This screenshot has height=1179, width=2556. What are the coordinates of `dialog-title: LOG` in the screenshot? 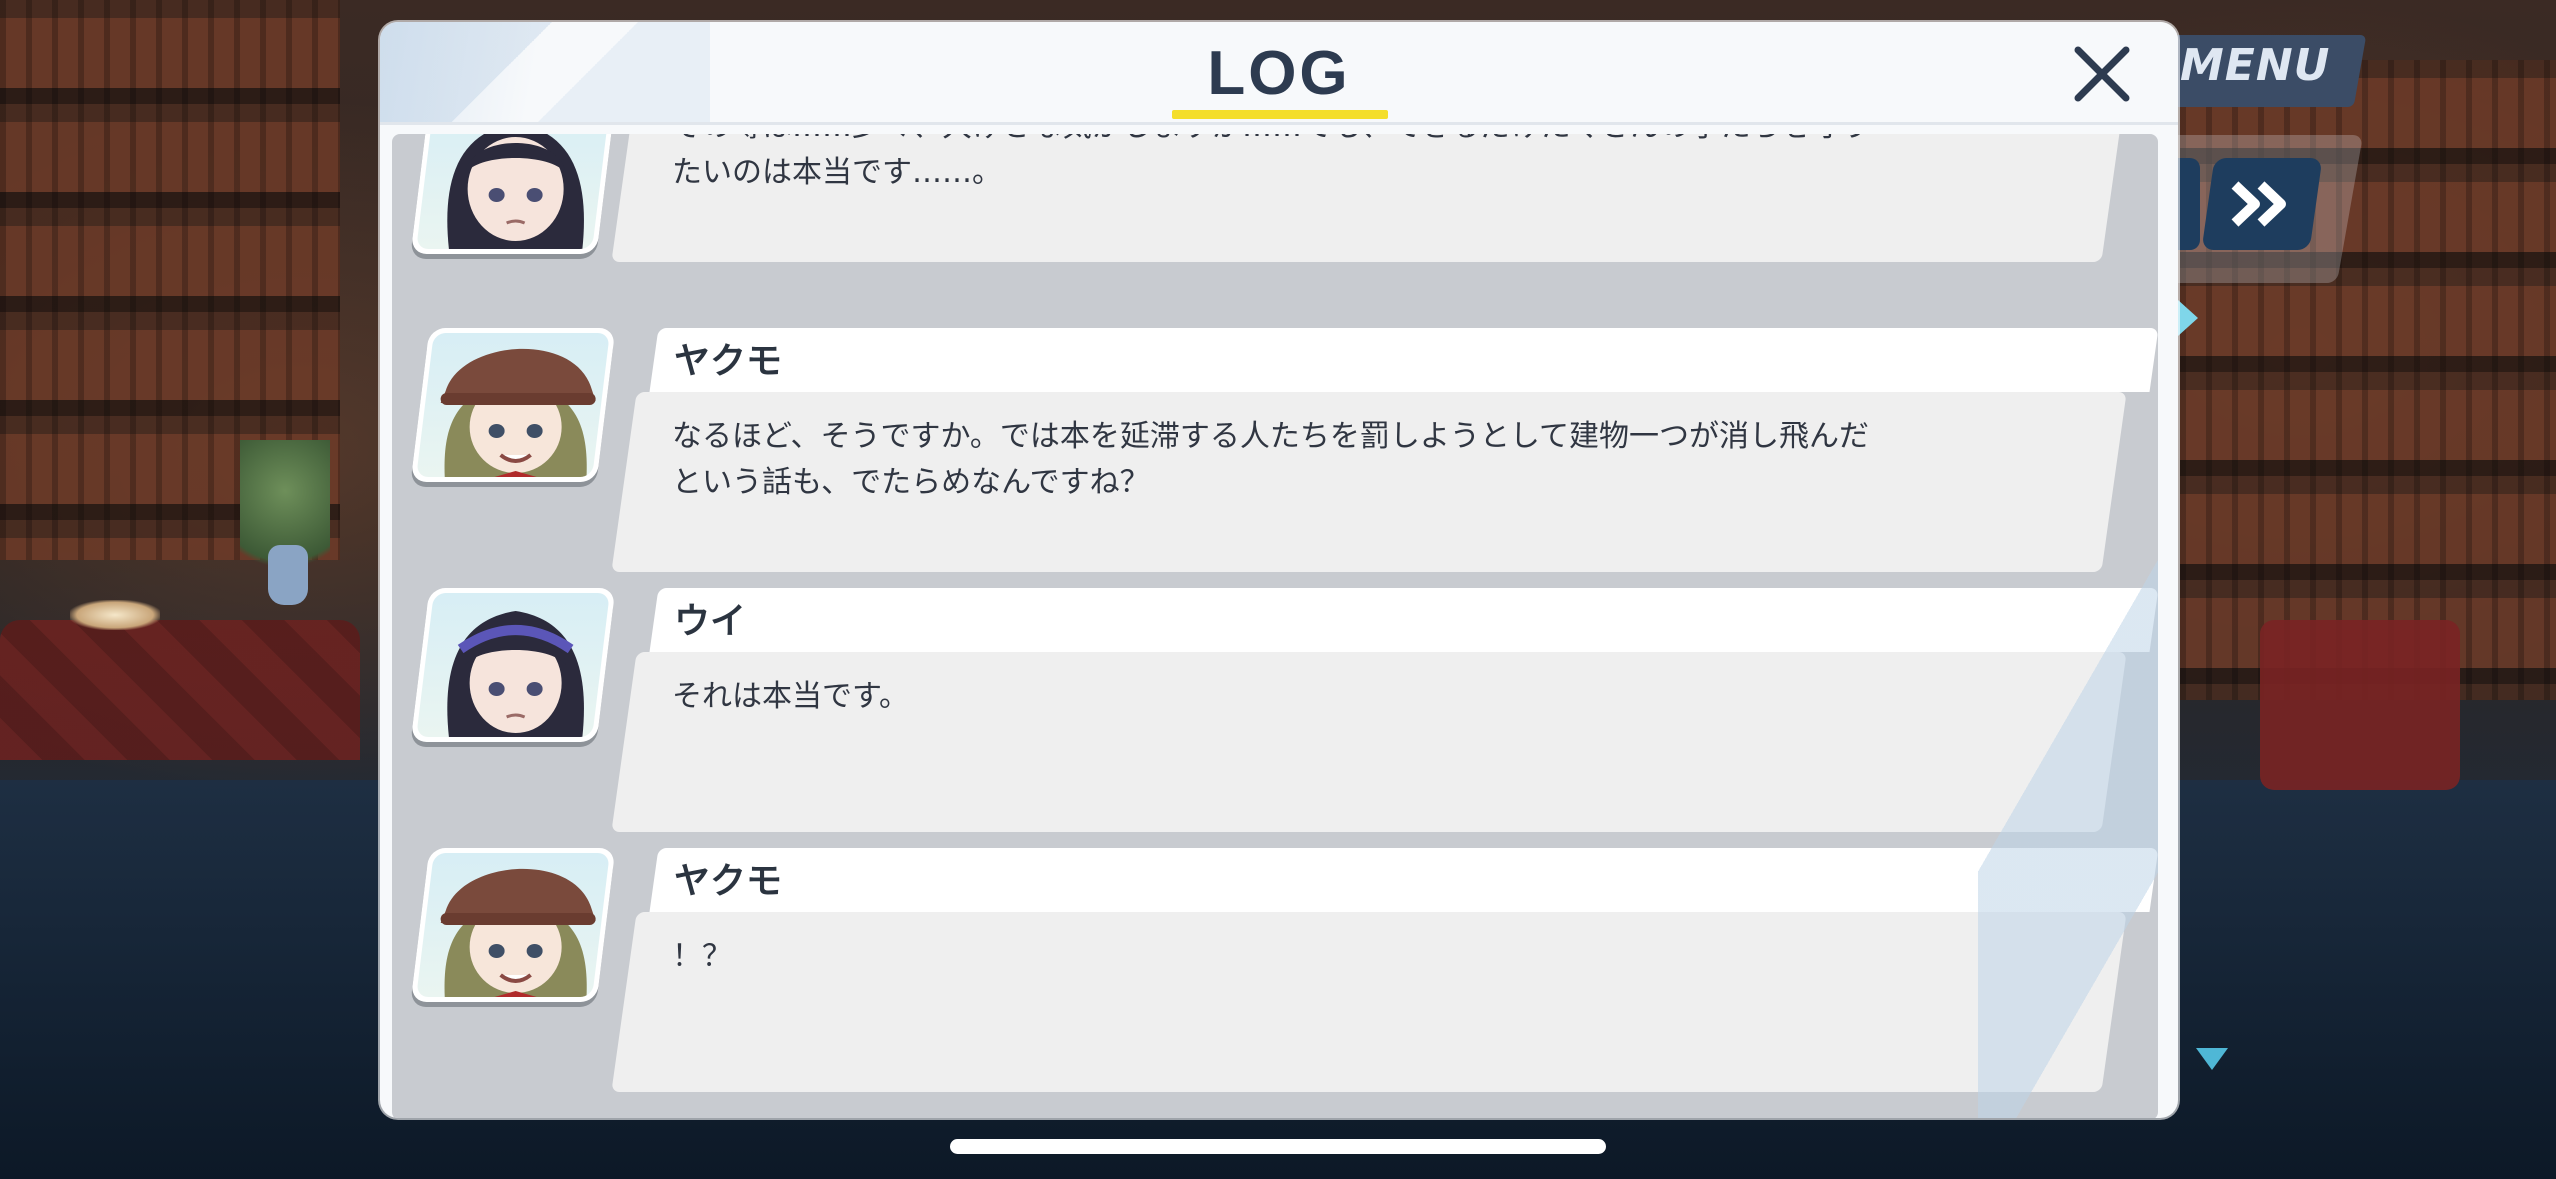 It's located at (1279, 73).